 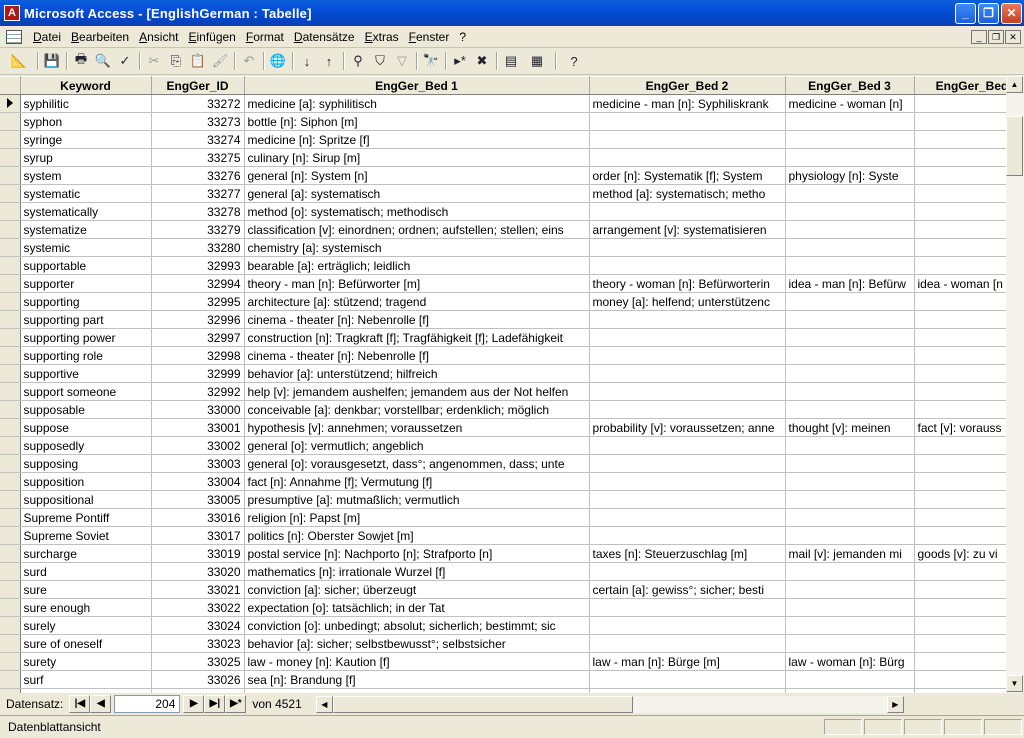 I want to click on table-cell: 33272, so click(x=198, y=103).